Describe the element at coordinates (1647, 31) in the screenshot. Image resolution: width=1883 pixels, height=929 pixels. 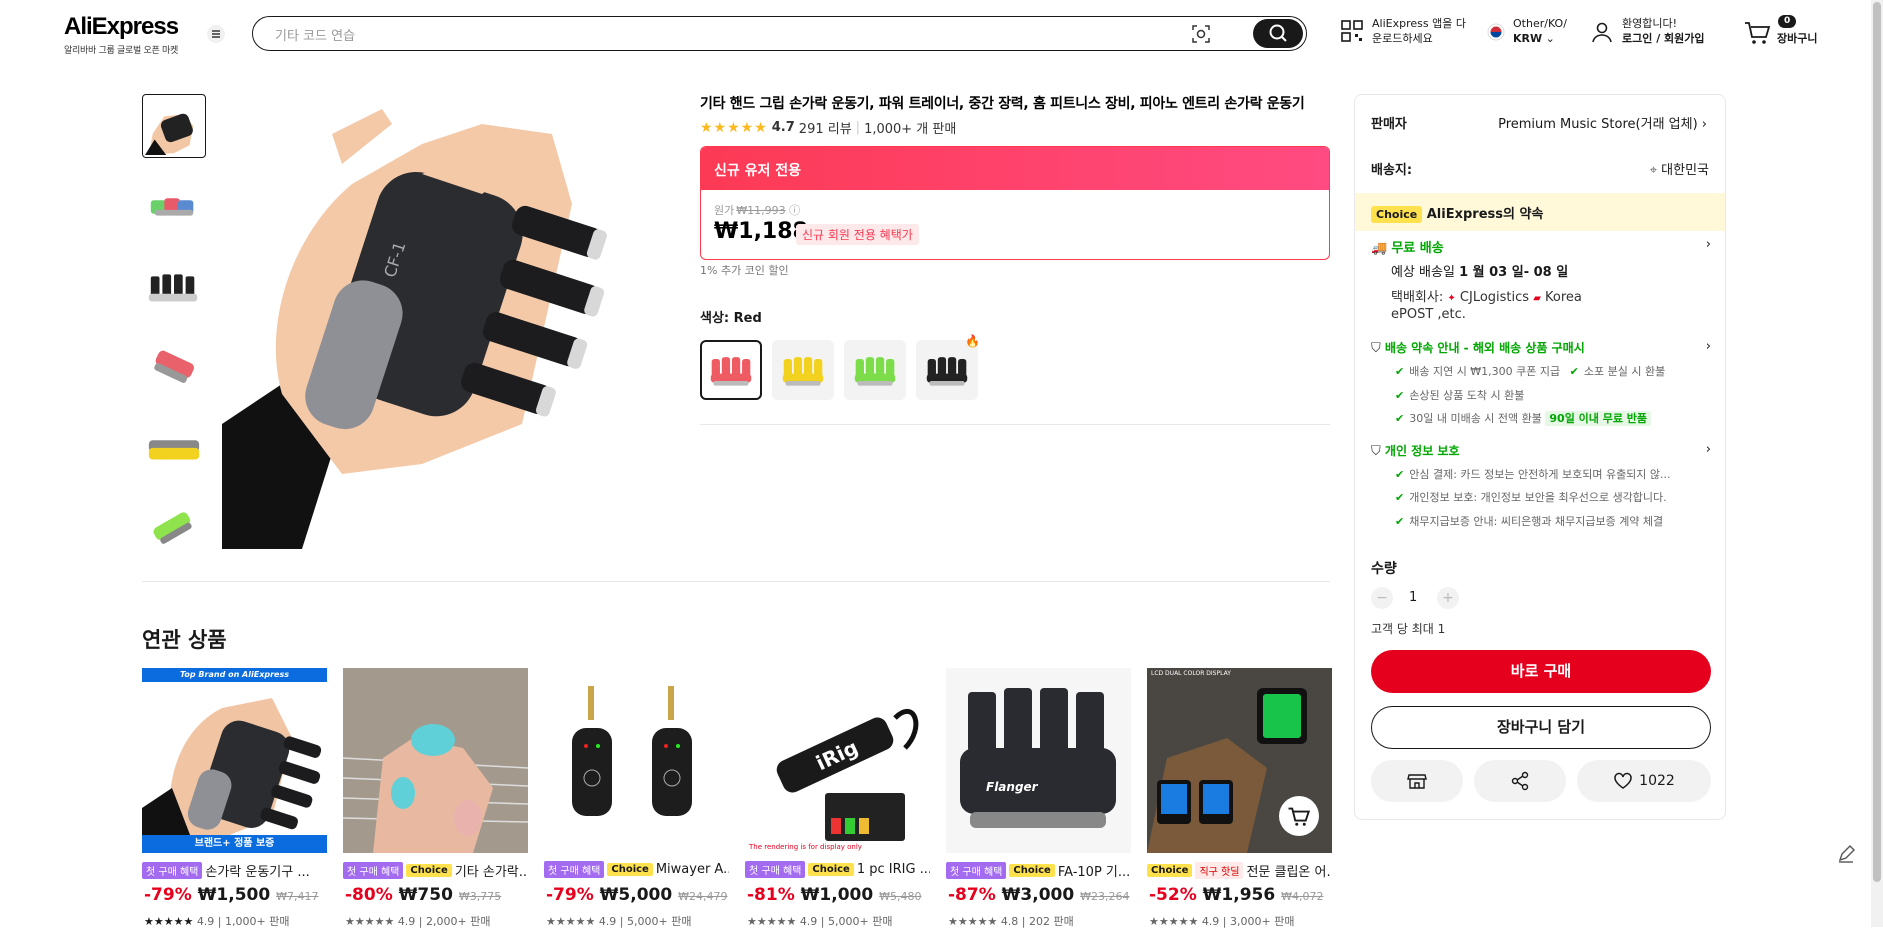
I see `account-menu: 환영합니다! 로그인 / 회원가입` at that location.